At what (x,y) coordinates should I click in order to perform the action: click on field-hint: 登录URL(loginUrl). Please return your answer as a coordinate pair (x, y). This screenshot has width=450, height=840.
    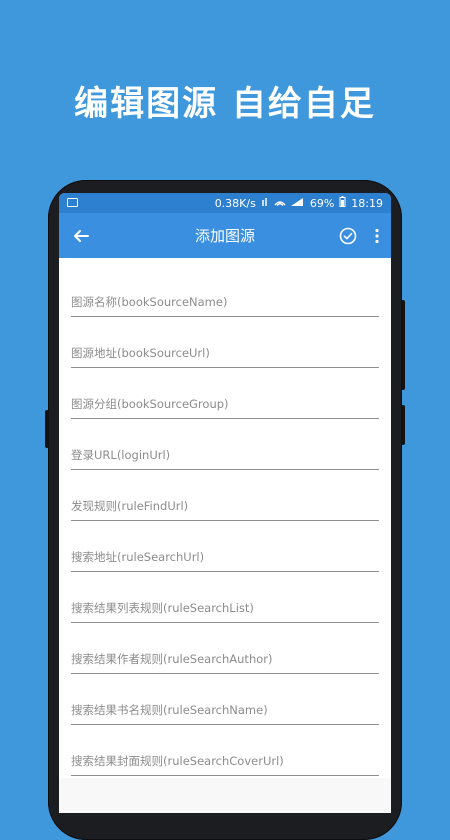
    Looking at the image, I should click on (121, 455).